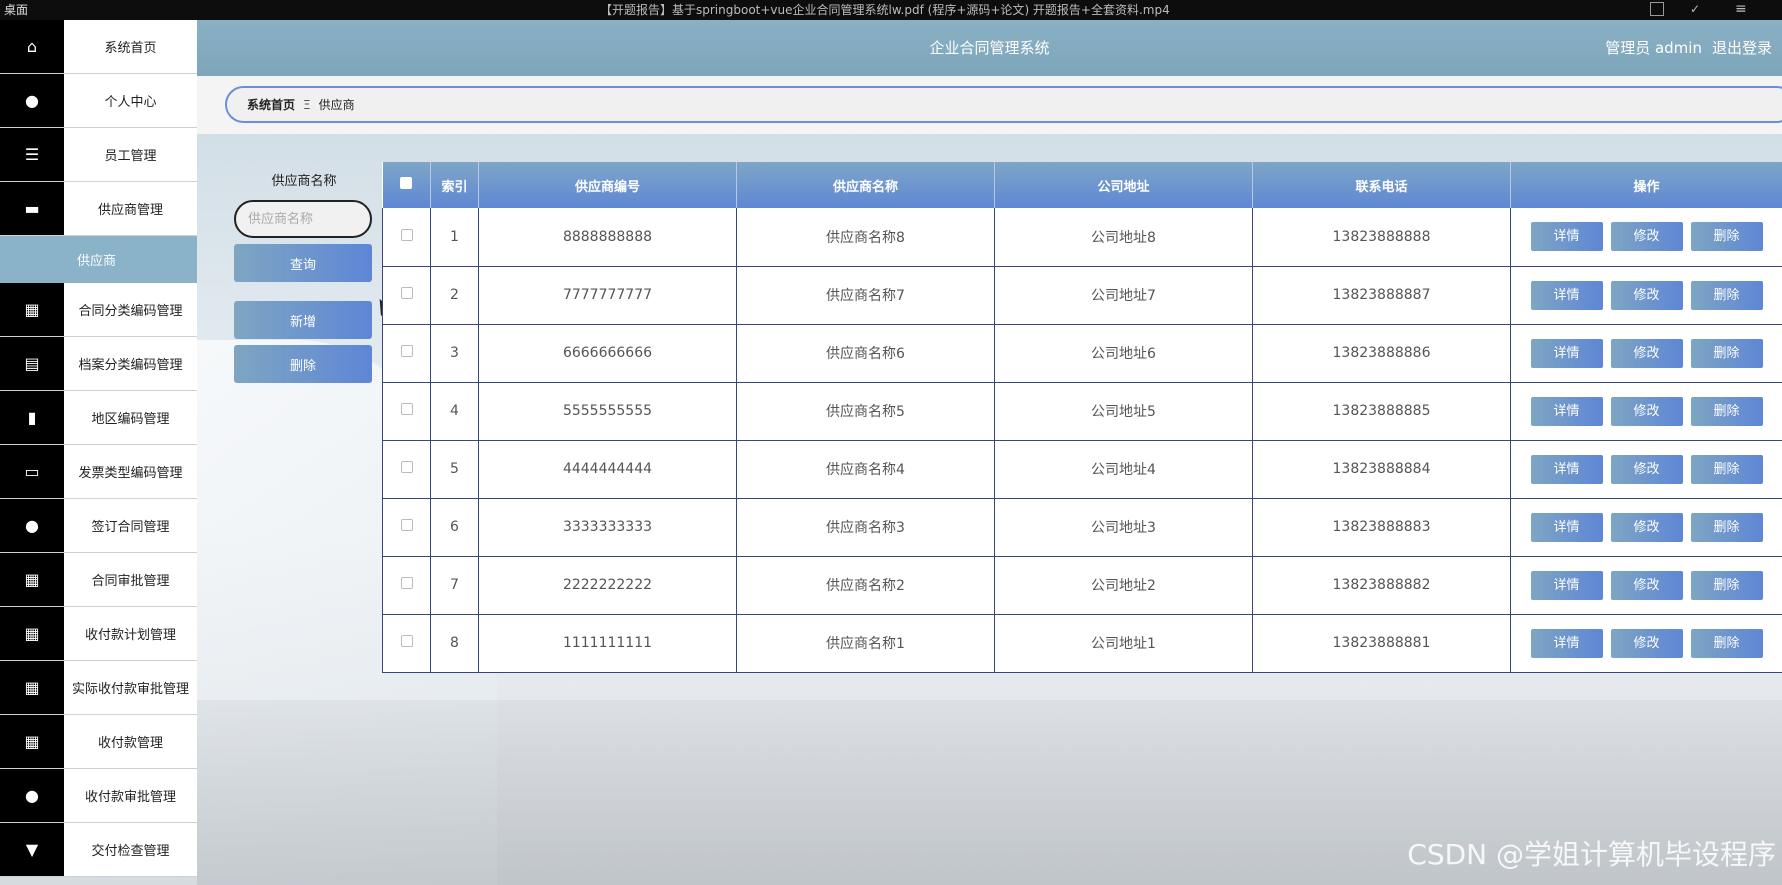 The image size is (1782, 885). What do you see at coordinates (98, 580) in the screenshot?
I see `sidebar-item: ▦ 合同审批管理` at bounding box center [98, 580].